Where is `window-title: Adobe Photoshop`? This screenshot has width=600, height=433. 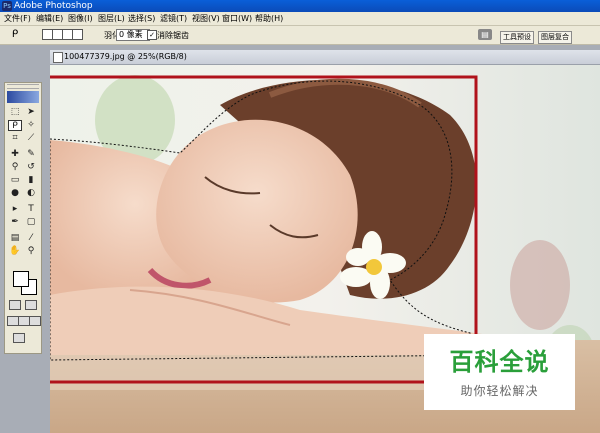
window-title: Adobe Photoshop is located at coordinates (53, 6).